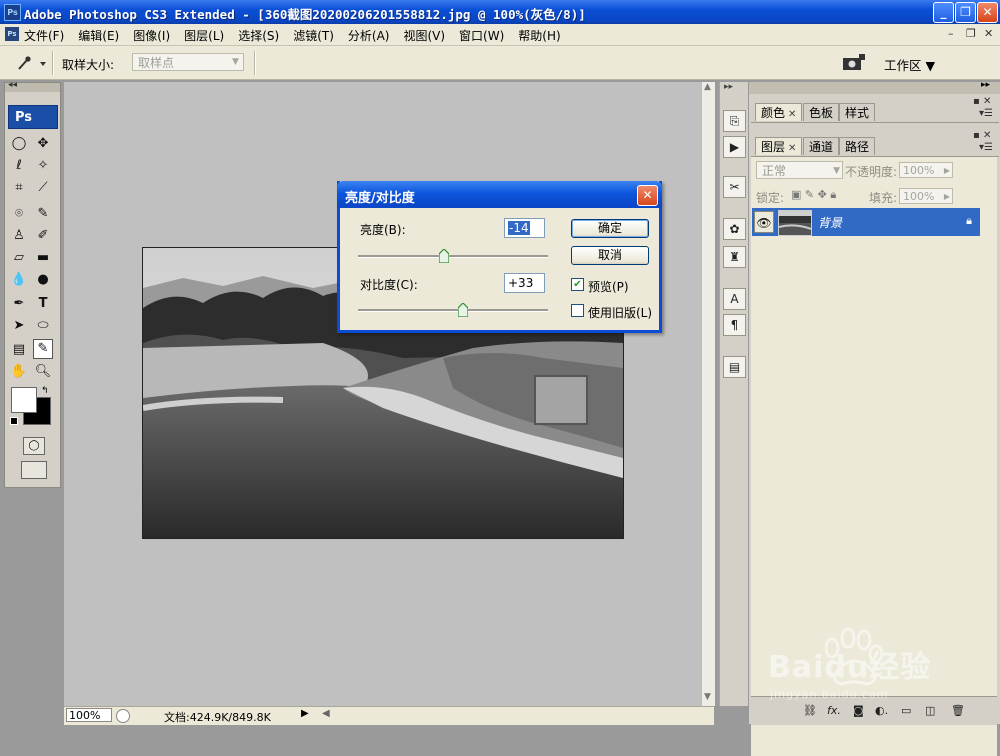  Describe the element at coordinates (19, 280) in the screenshot. I see `blur-tool-icon: 💧` at that location.